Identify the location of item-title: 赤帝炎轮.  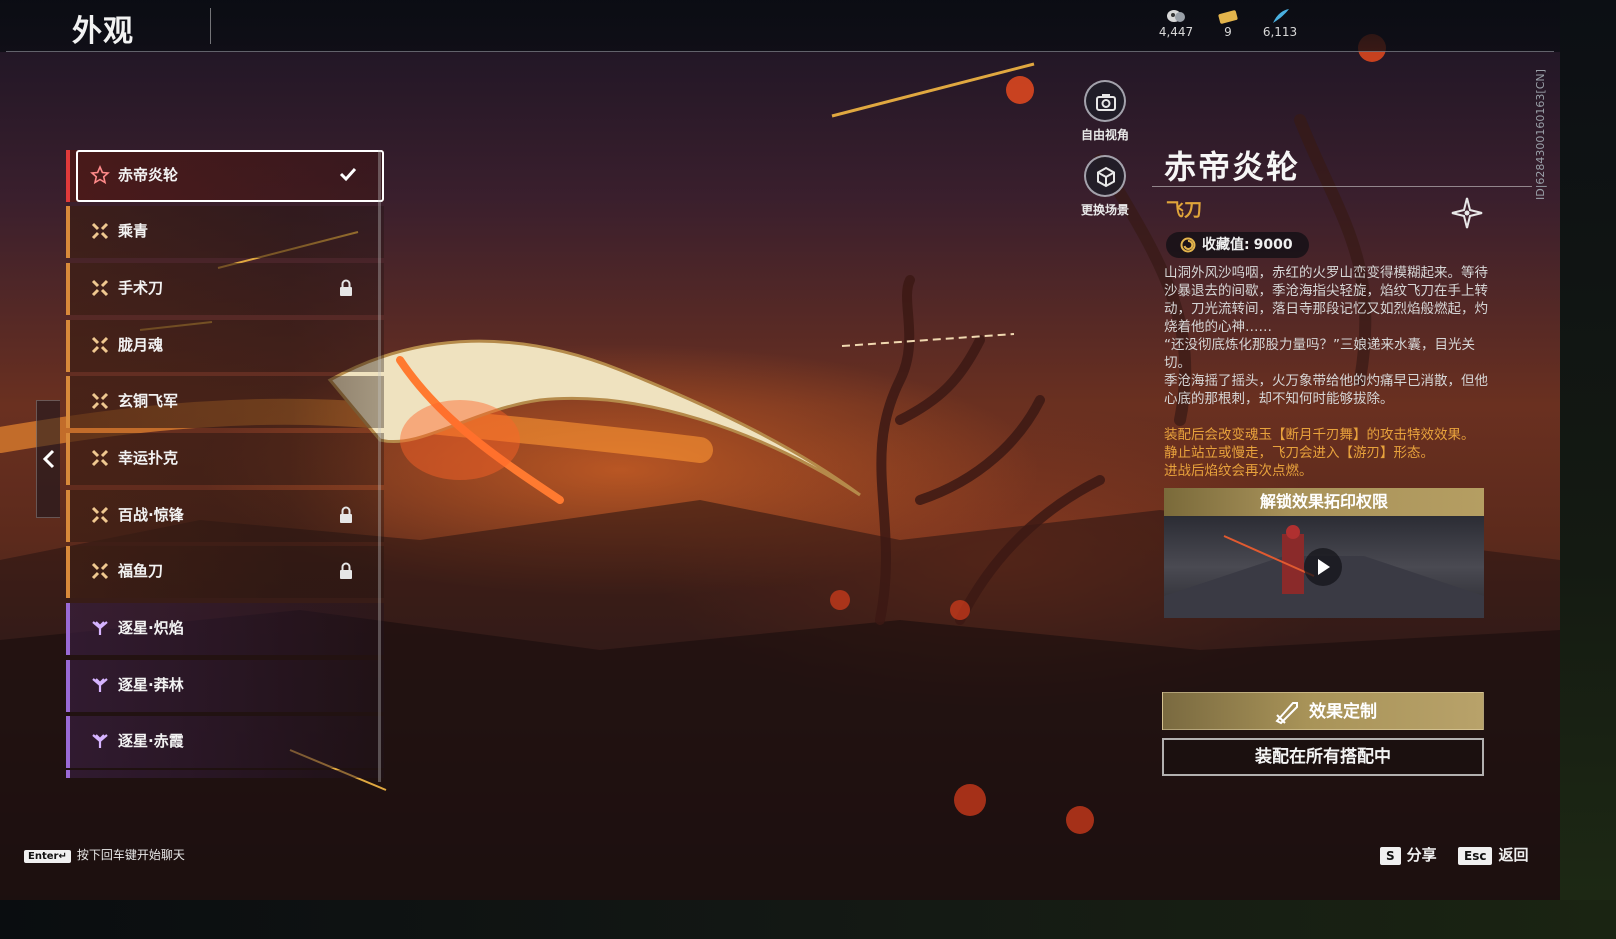
(1232, 167).